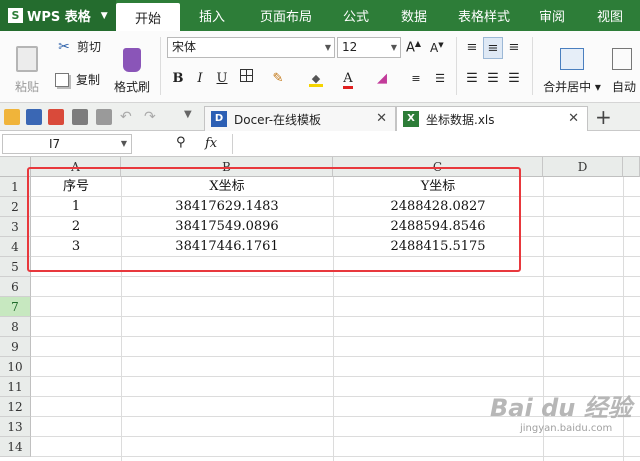  Describe the element at coordinates (80, 117) in the screenshot. I see `print-icon` at that location.